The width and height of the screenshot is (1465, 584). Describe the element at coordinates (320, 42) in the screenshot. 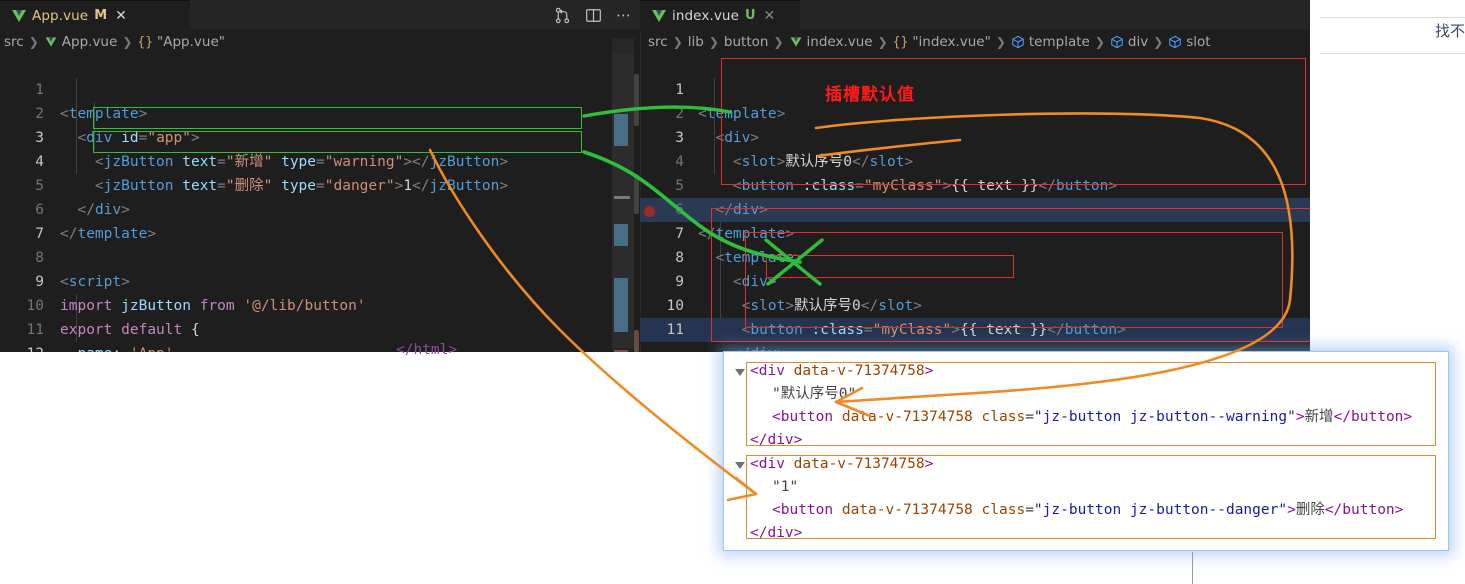

I see `left-breadcrumb: src ❯ App.vue ❯ {} "App.vue"` at that location.